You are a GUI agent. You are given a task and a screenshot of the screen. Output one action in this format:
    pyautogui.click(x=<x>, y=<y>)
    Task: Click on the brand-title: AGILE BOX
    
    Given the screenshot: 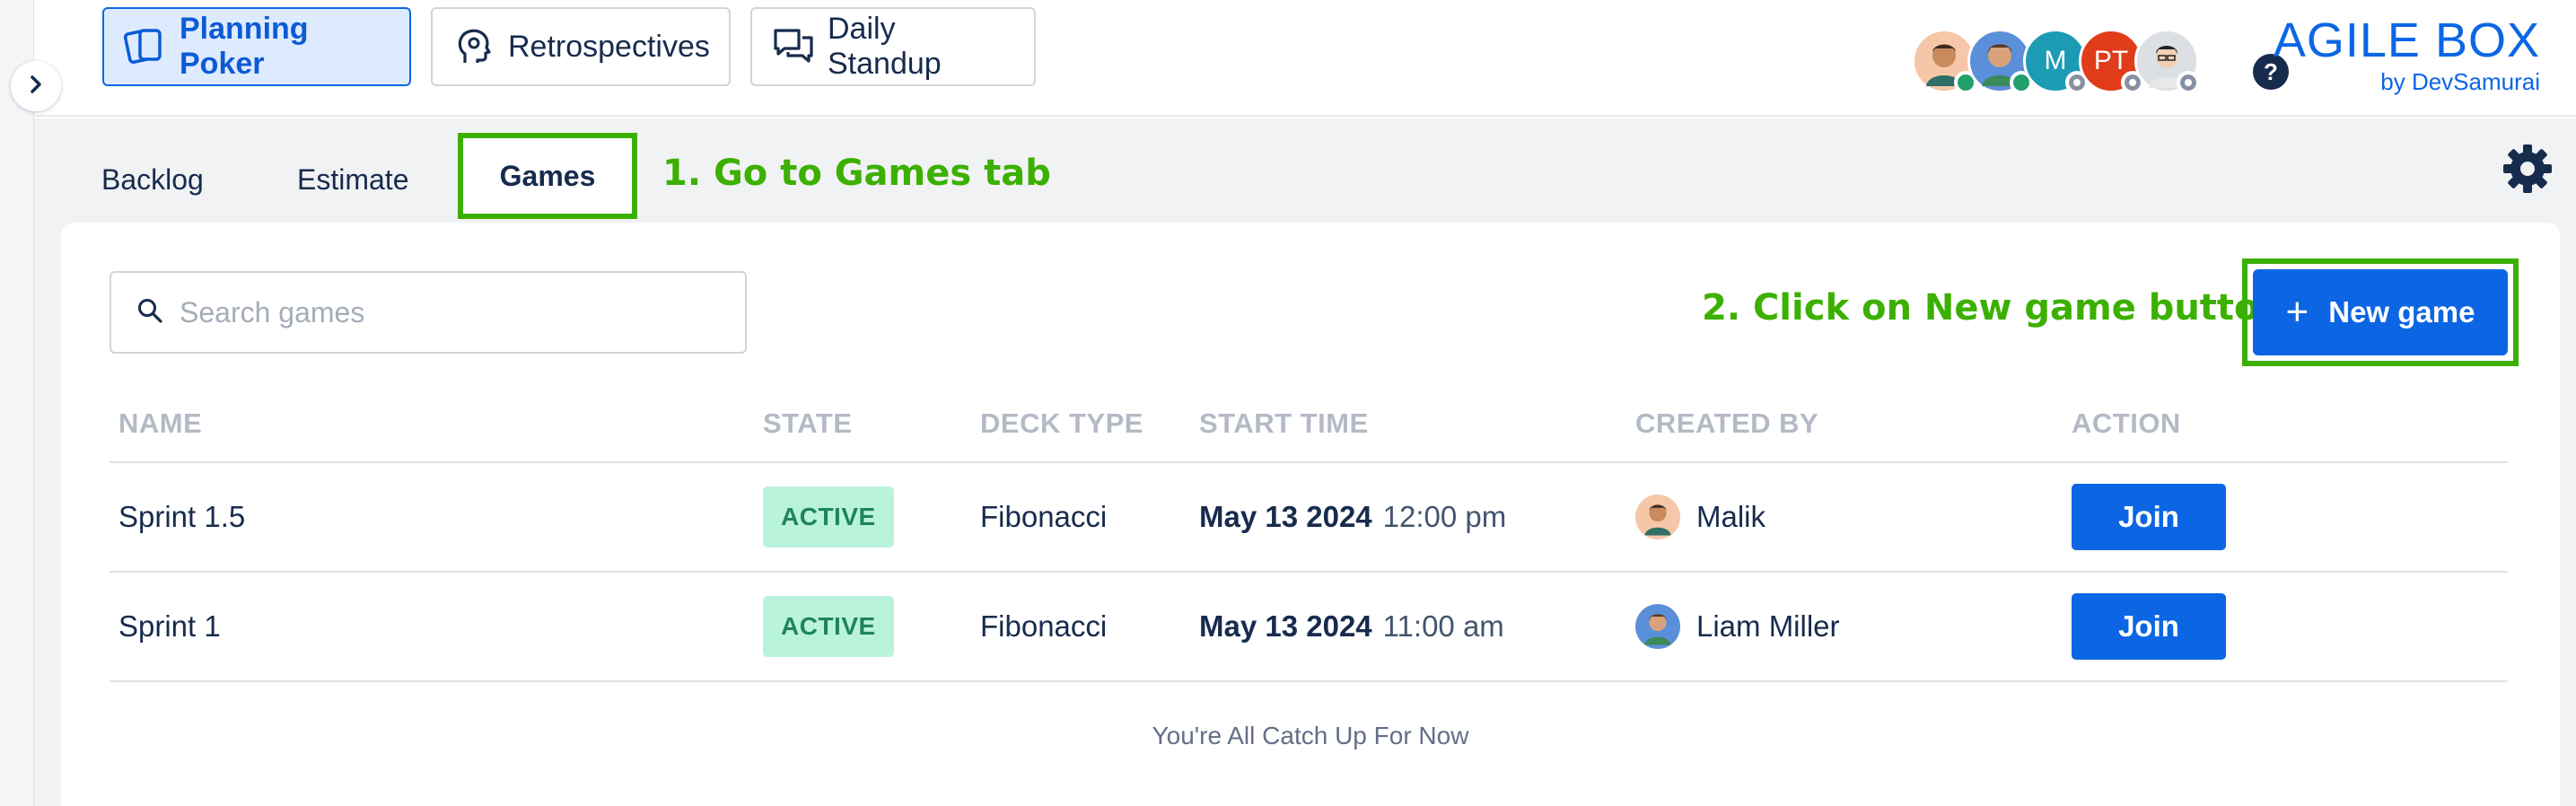 What is the action you would take?
    pyautogui.click(x=2406, y=40)
    